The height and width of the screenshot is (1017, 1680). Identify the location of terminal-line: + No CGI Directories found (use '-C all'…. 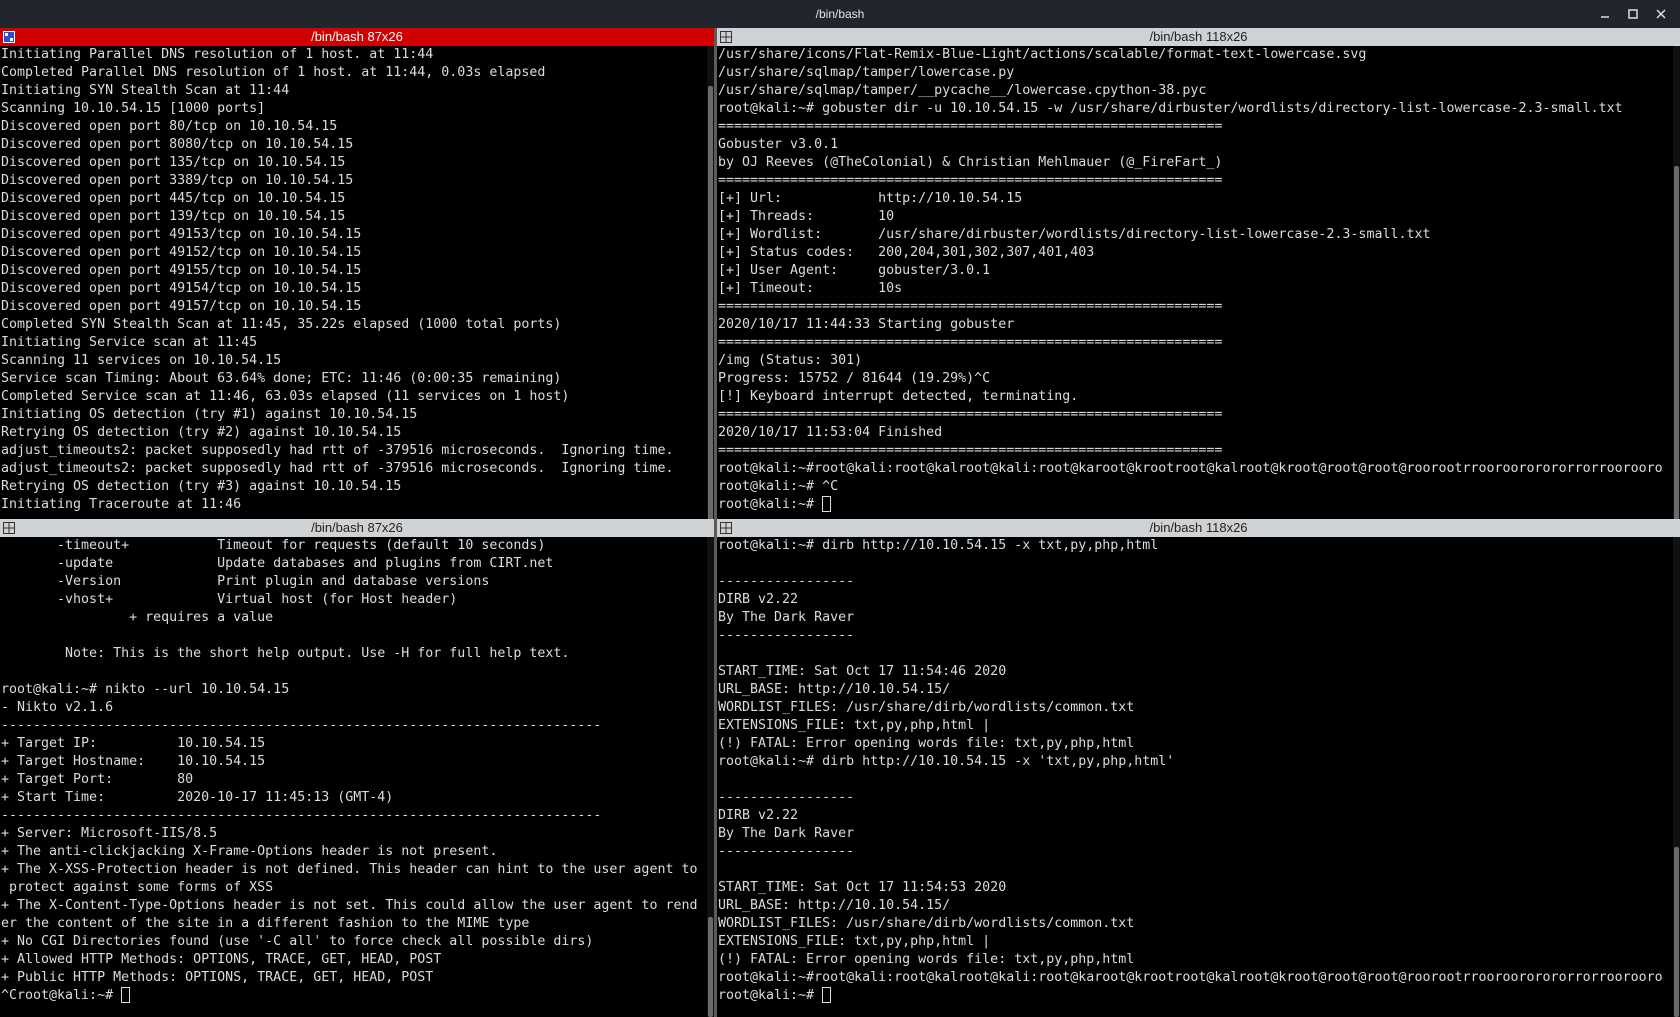
(357, 942).